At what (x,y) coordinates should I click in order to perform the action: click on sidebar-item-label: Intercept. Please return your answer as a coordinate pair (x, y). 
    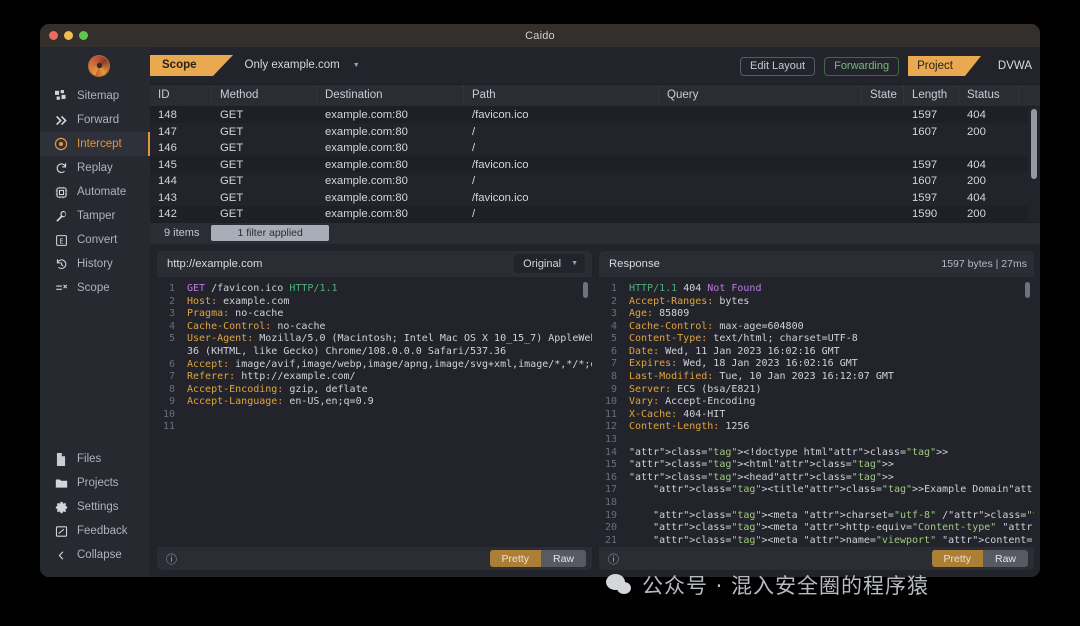
    Looking at the image, I should click on (99, 144).